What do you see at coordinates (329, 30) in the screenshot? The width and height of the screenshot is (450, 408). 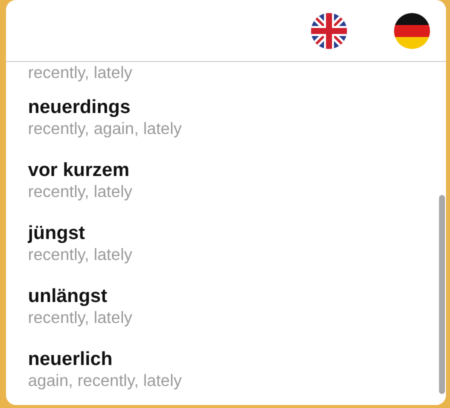 I see `uk-flag-icon` at bounding box center [329, 30].